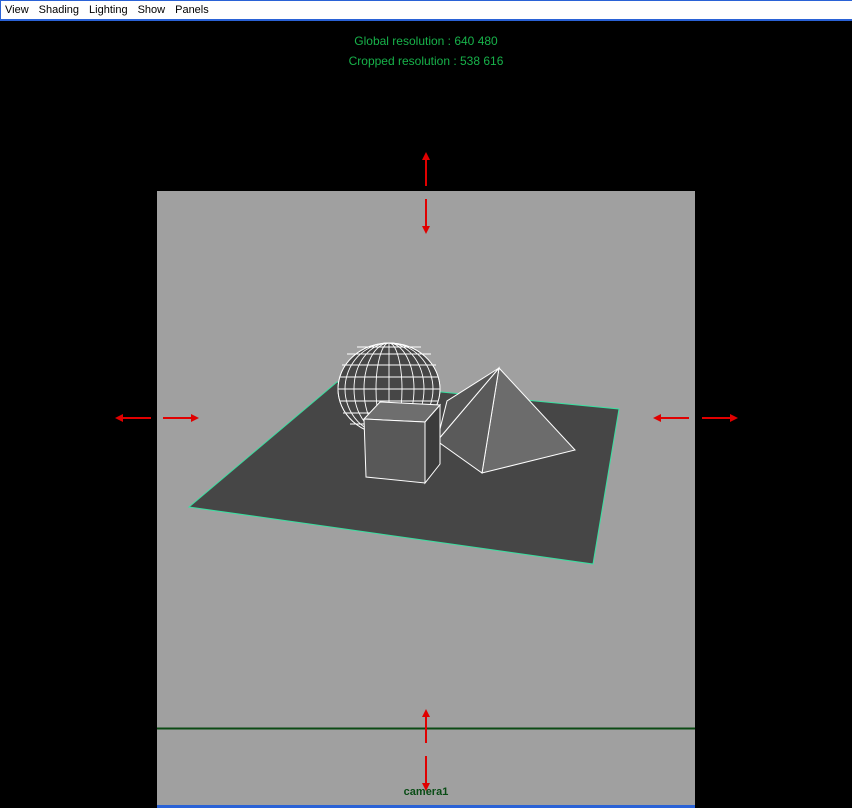 The height and width of the screenshot is (808, 852). I want to click on cropped-resolution-text: Cropped resolution : 538 616, so click(426, 61).